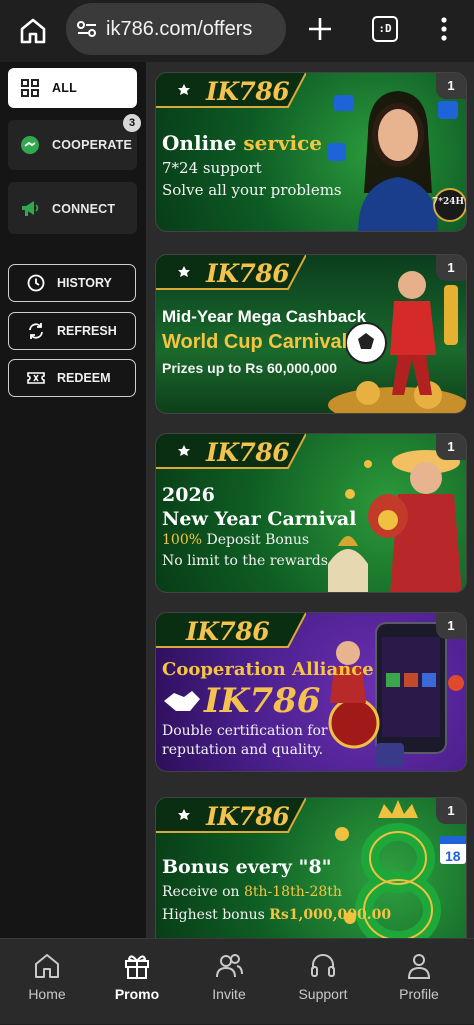 Image resolution: width=474 pixels, height=1025 pixels. What do you see at coordinates (419, 966) in the screenshot?
I see `person-icon` at bounding box center [419, 966].